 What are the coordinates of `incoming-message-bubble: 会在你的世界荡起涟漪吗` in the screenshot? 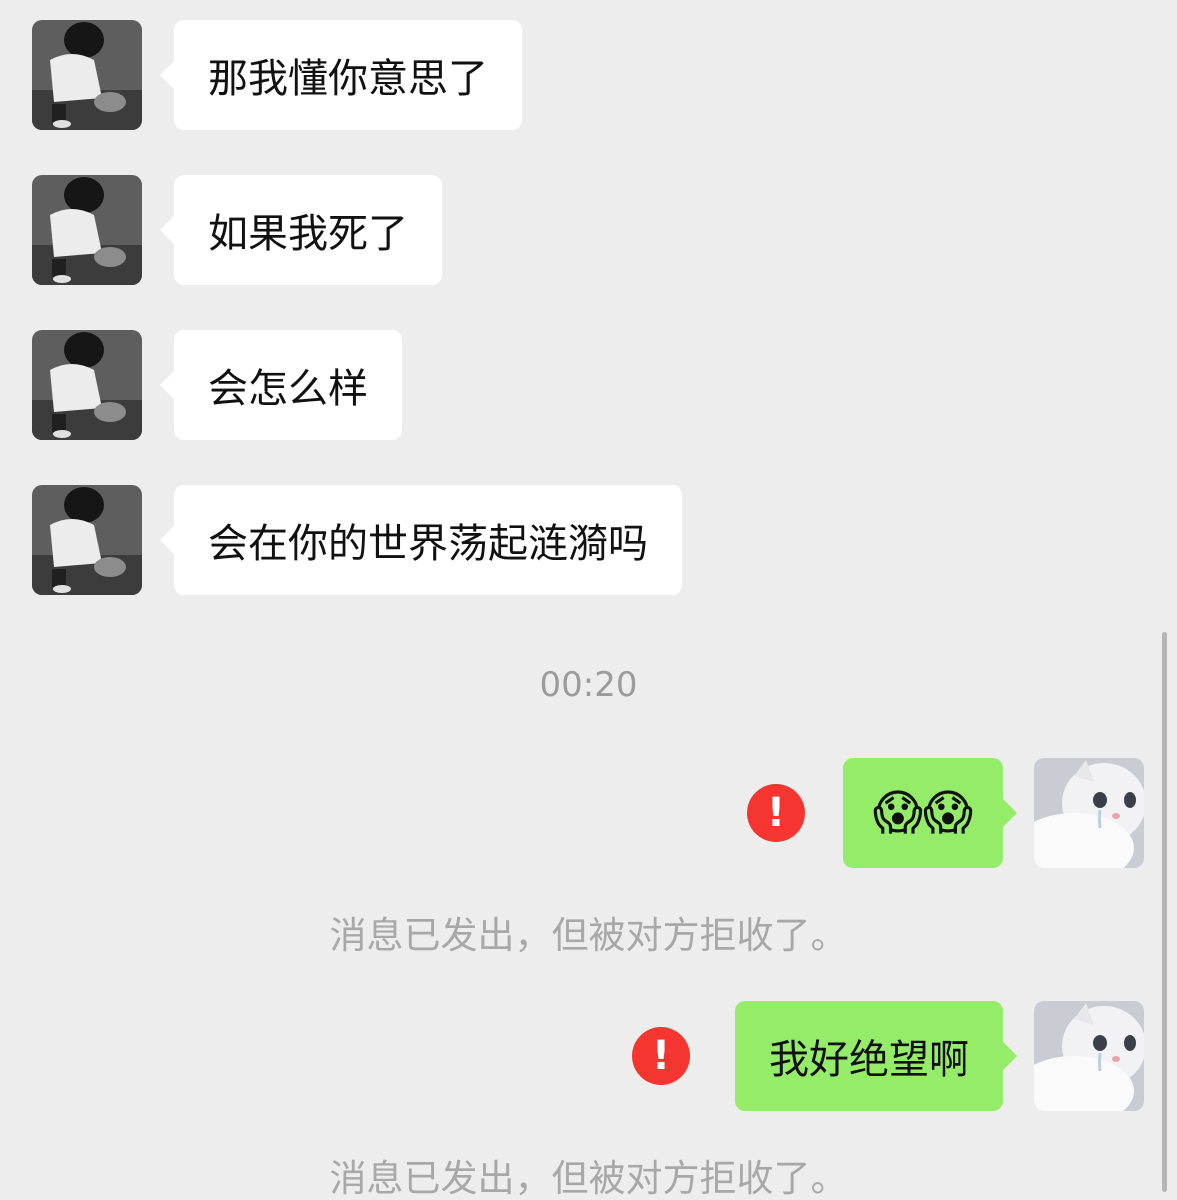 It's located at (421, 540).